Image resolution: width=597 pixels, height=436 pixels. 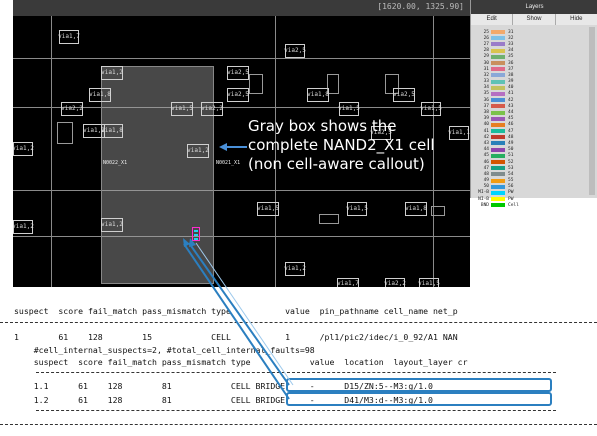 What do you see at coordinates (511, 82) in the screenshot?
I see `layer-name: 39` at bounding box center [511, 82].